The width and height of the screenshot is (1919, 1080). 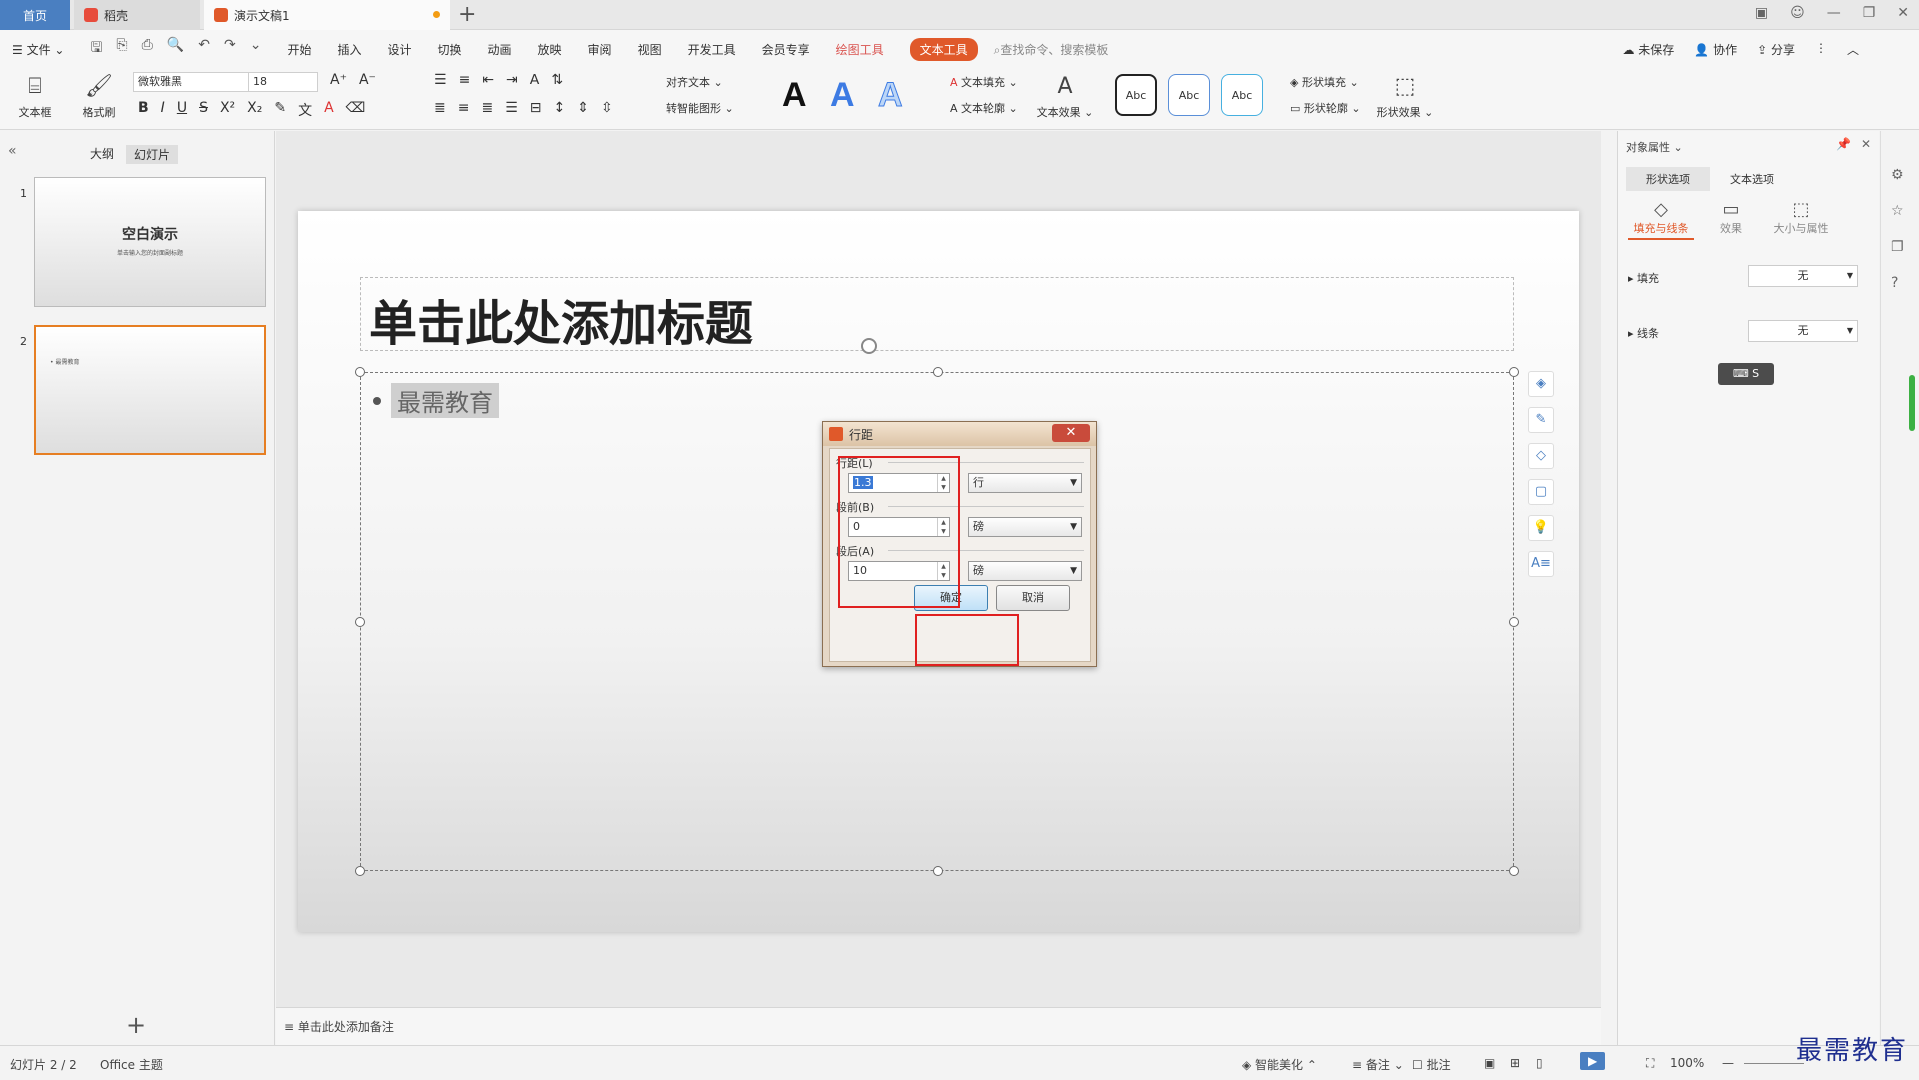 I want to click on properties-icon: ⚙, so click(x=1897, y=175).